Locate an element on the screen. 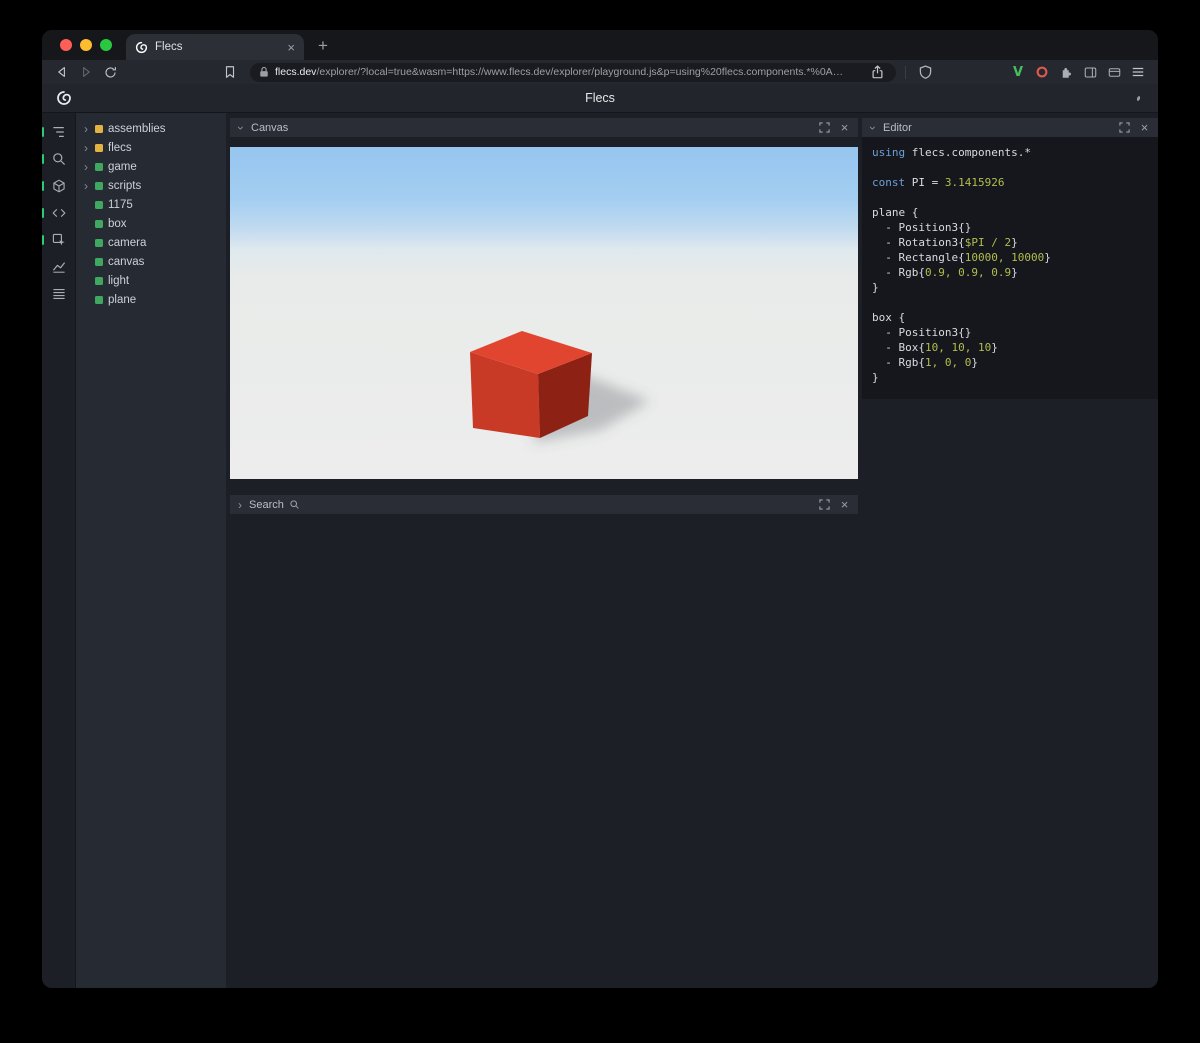 Image resolution: width=1200 pixels, height=1043 pixels. share-icon is located at coordinates (877, 72).